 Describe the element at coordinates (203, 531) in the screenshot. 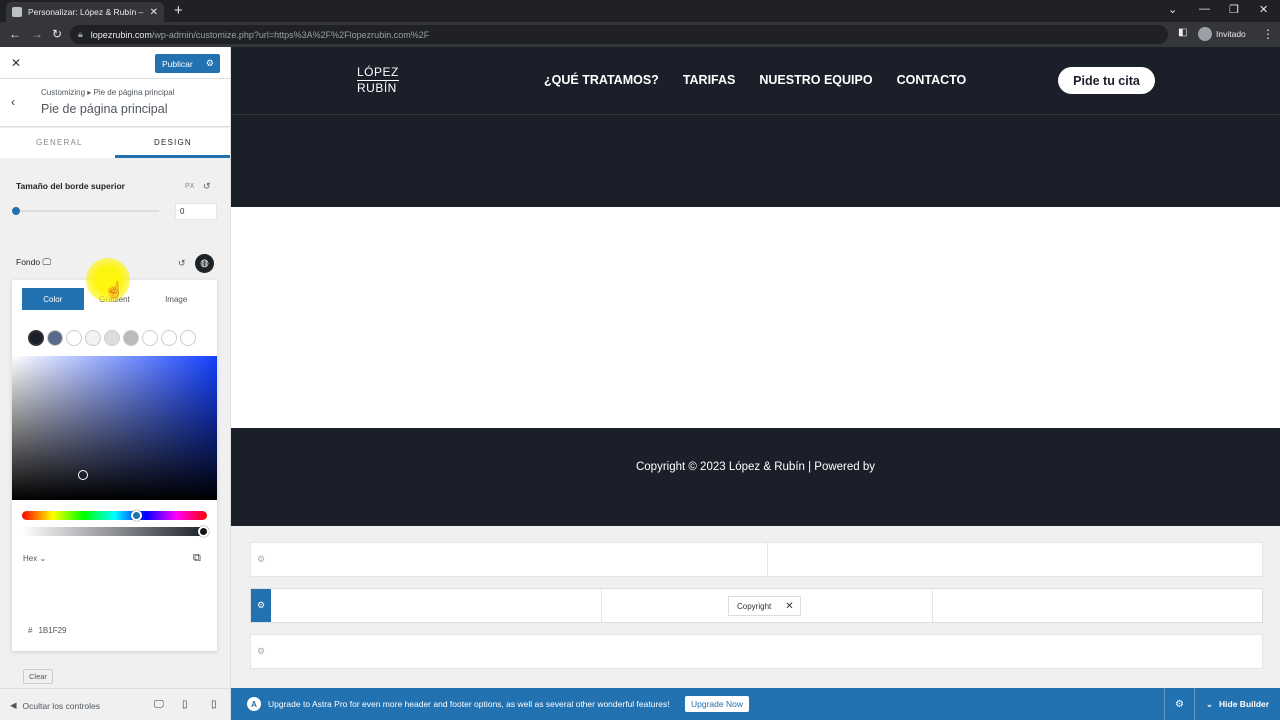

I see `alpha-handle` at that location.